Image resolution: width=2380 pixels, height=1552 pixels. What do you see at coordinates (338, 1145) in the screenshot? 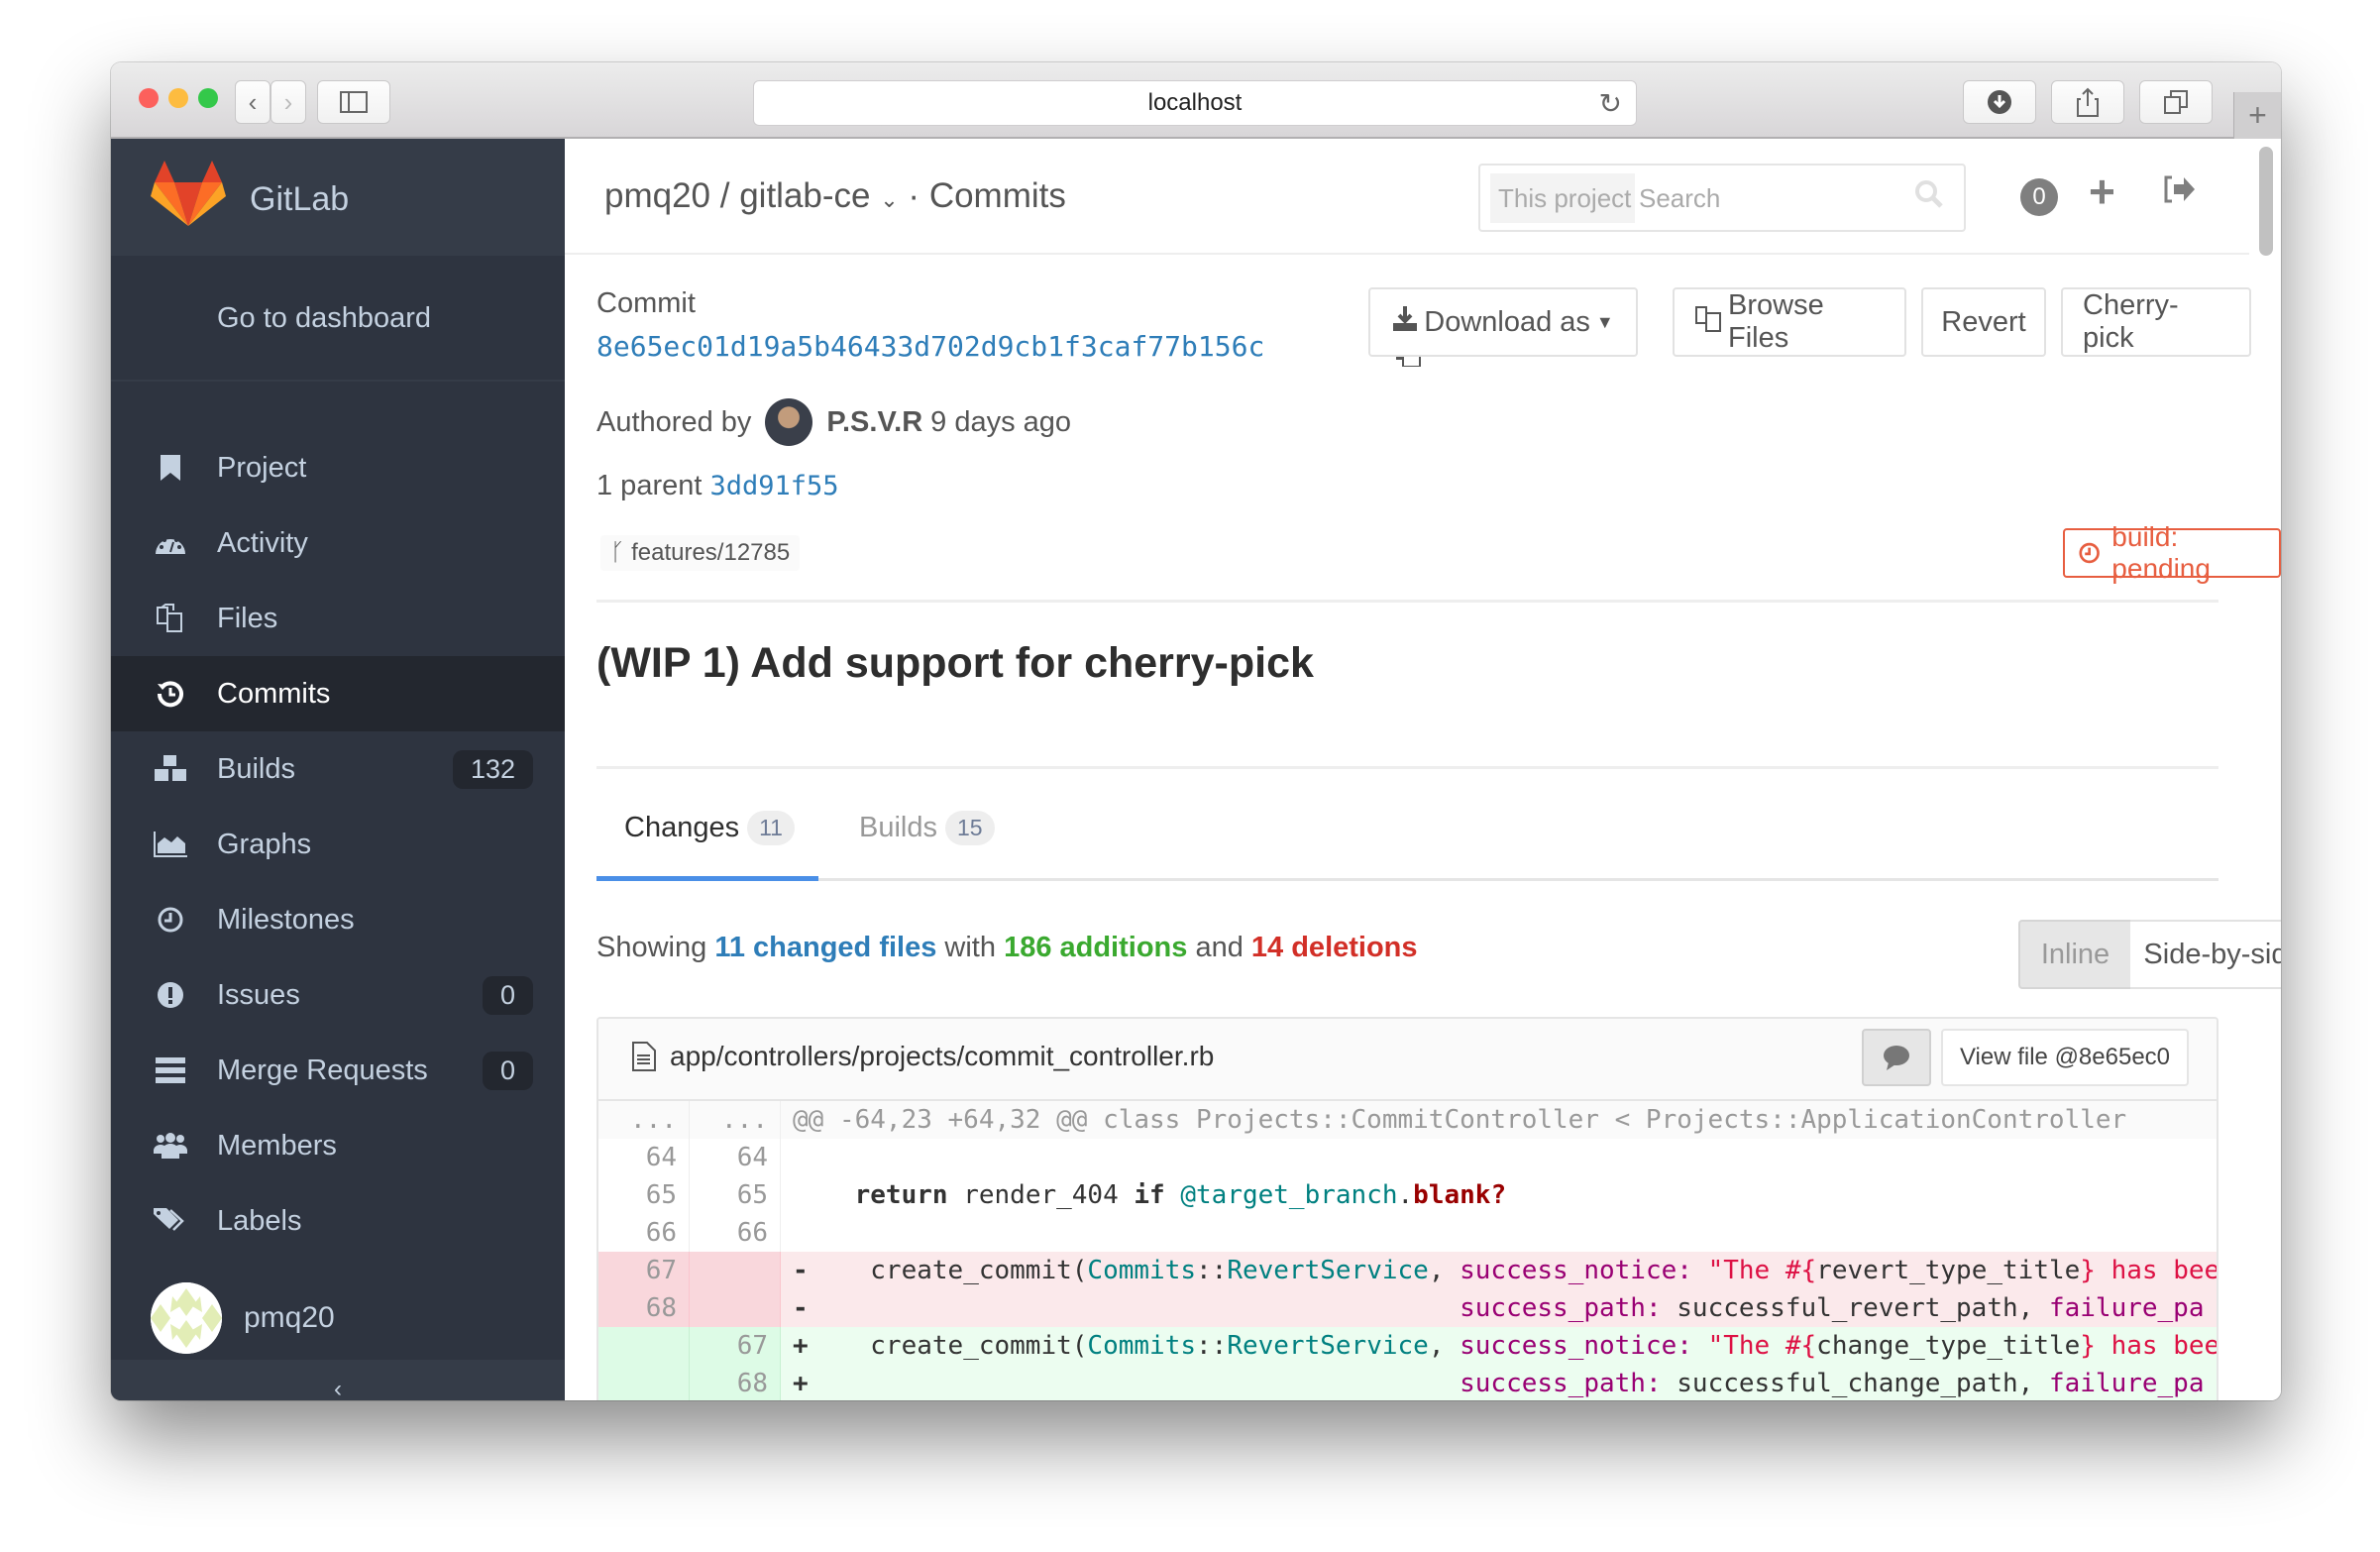
I see `sidebar-item-members: Members` at bounding box center [338, 1145].